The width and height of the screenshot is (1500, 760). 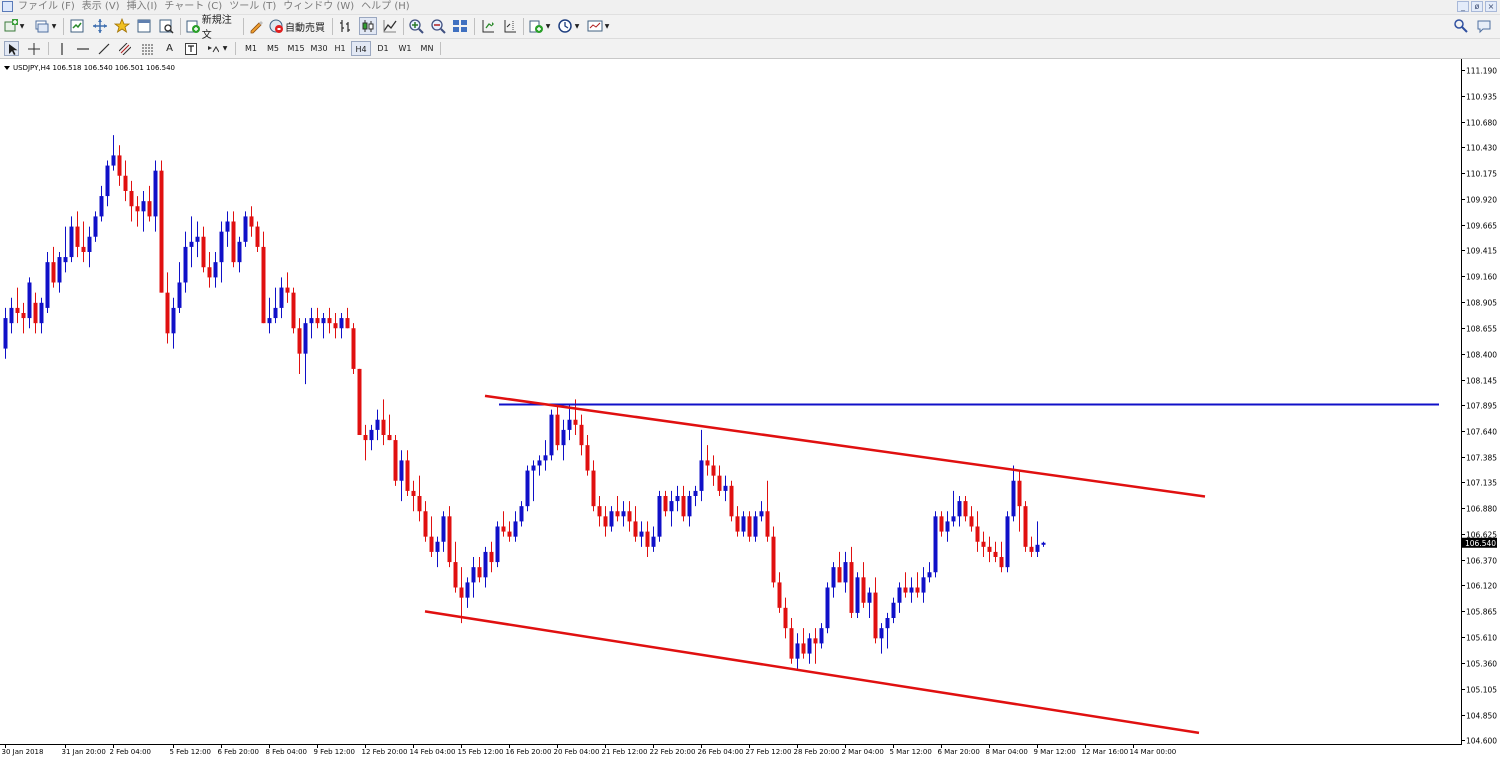 I want to click on timeframe-mn: MN, so click(x=427, y=48).